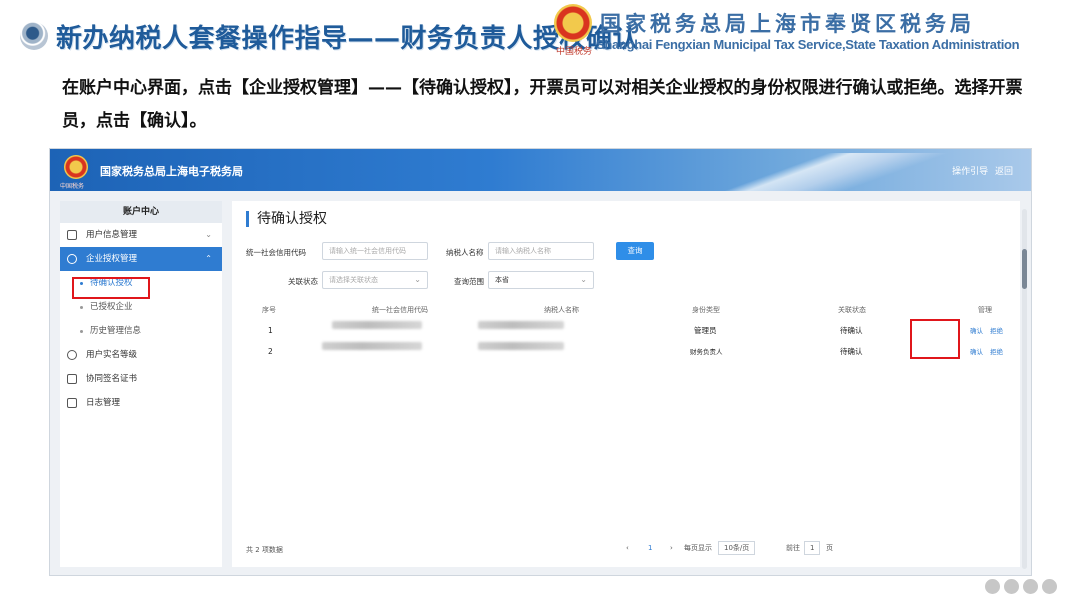  I want to click on relation-status-placeholder: 请选择关联状态, so click(353, 280).